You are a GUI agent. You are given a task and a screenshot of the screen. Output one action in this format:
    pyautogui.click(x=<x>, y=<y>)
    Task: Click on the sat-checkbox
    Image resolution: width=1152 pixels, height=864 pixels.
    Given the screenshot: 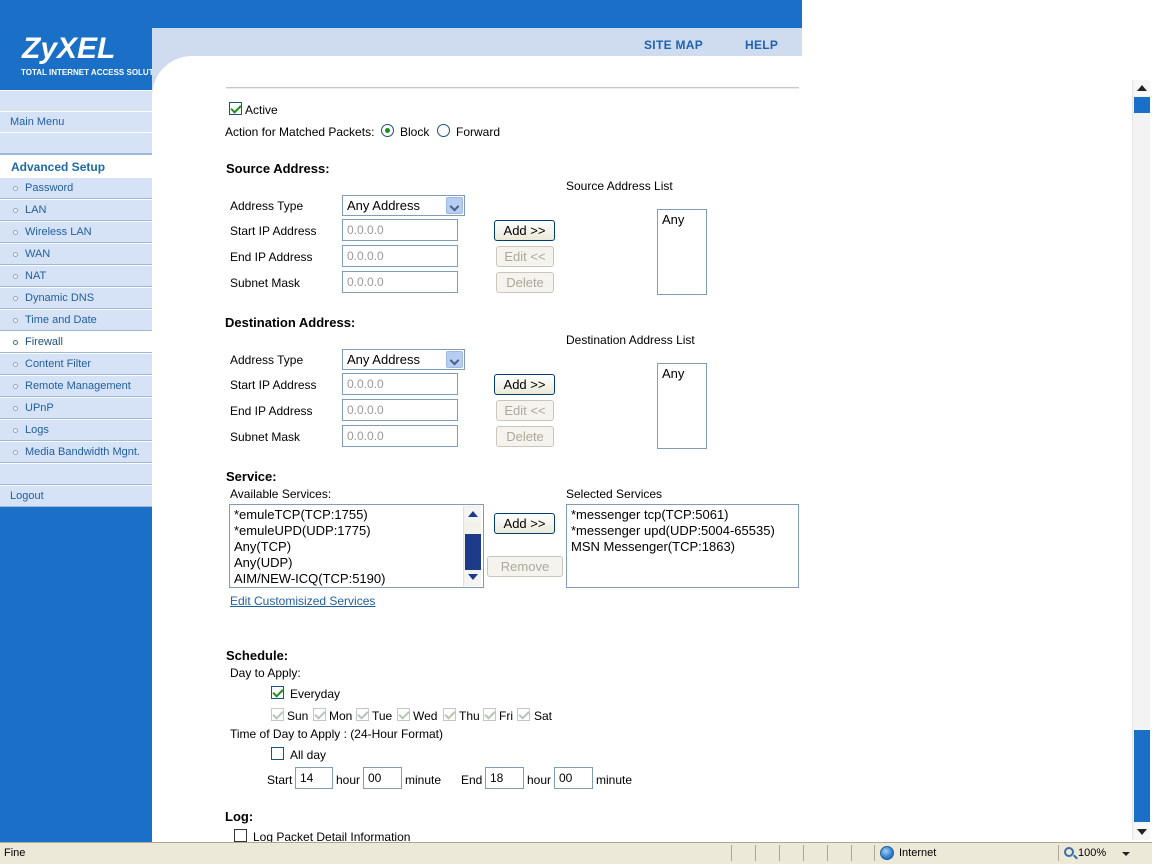 What is the action you would take?
    pyautogui.click(x=523, y=714)
    